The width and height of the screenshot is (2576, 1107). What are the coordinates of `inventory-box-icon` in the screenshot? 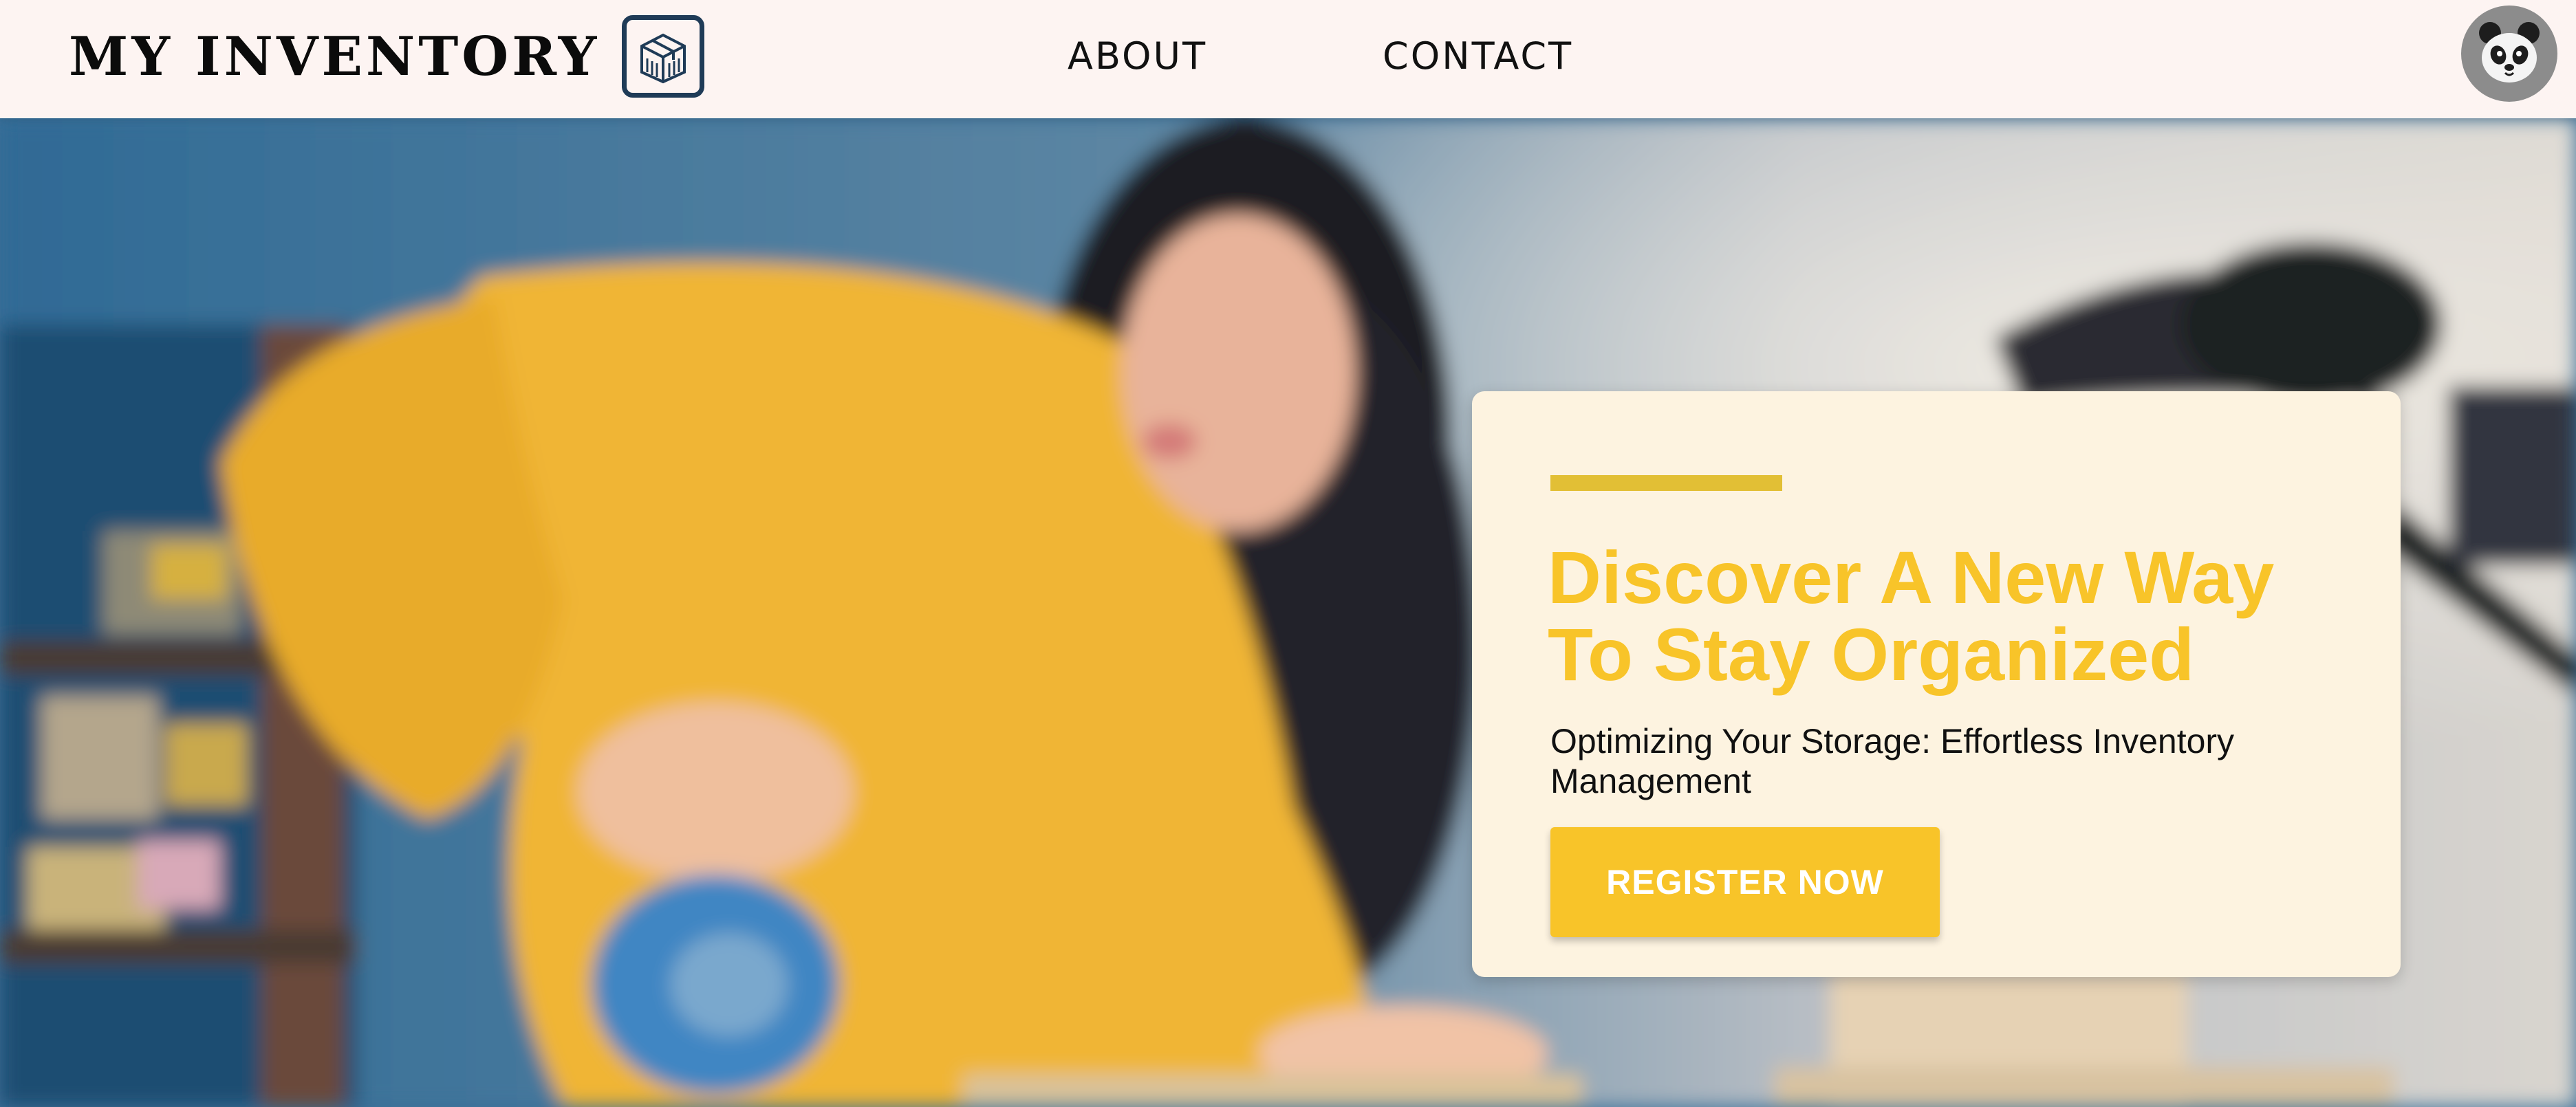 It's located at (663, 56).